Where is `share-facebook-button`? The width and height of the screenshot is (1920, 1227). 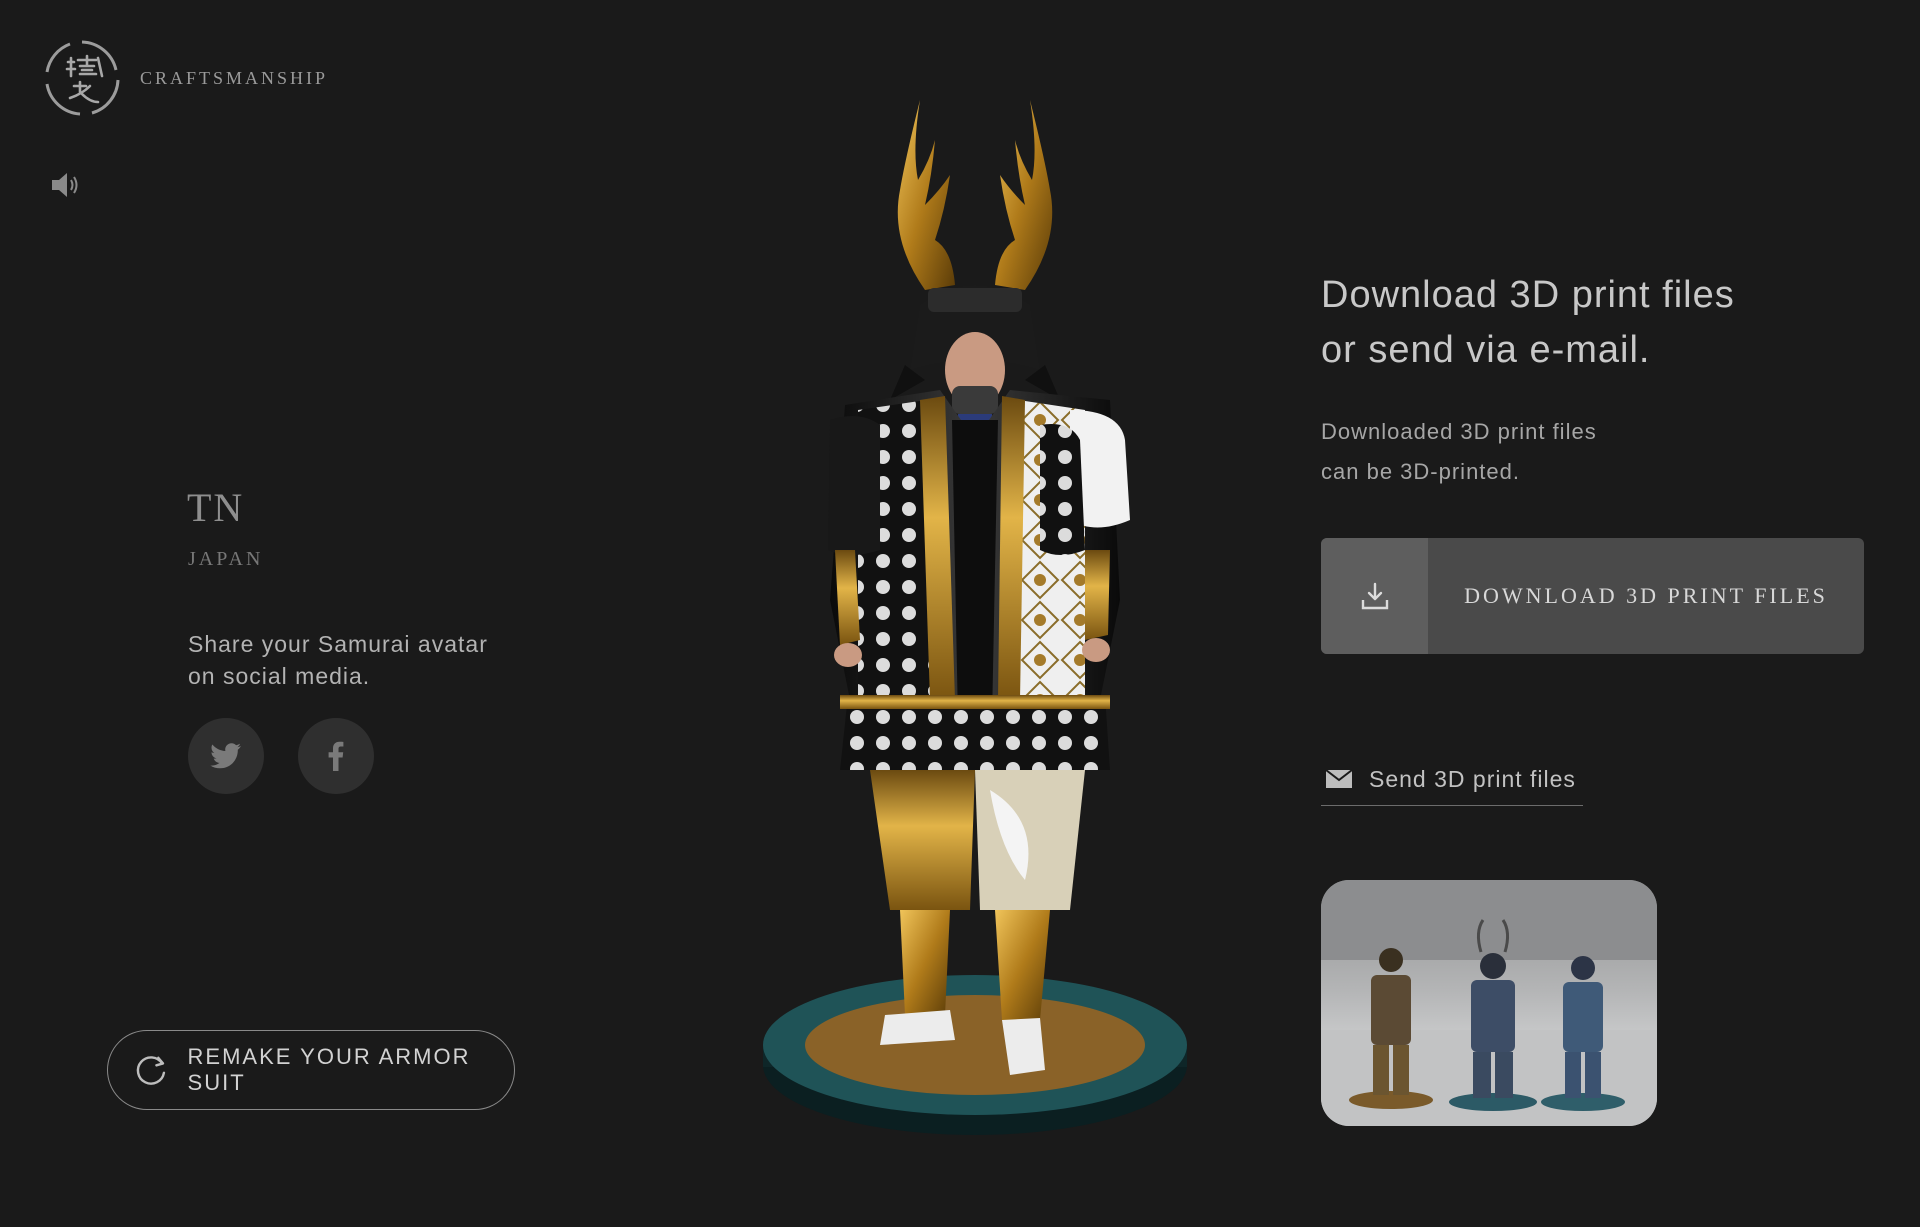
share-facebook-button is located at coordinates (336, 756).